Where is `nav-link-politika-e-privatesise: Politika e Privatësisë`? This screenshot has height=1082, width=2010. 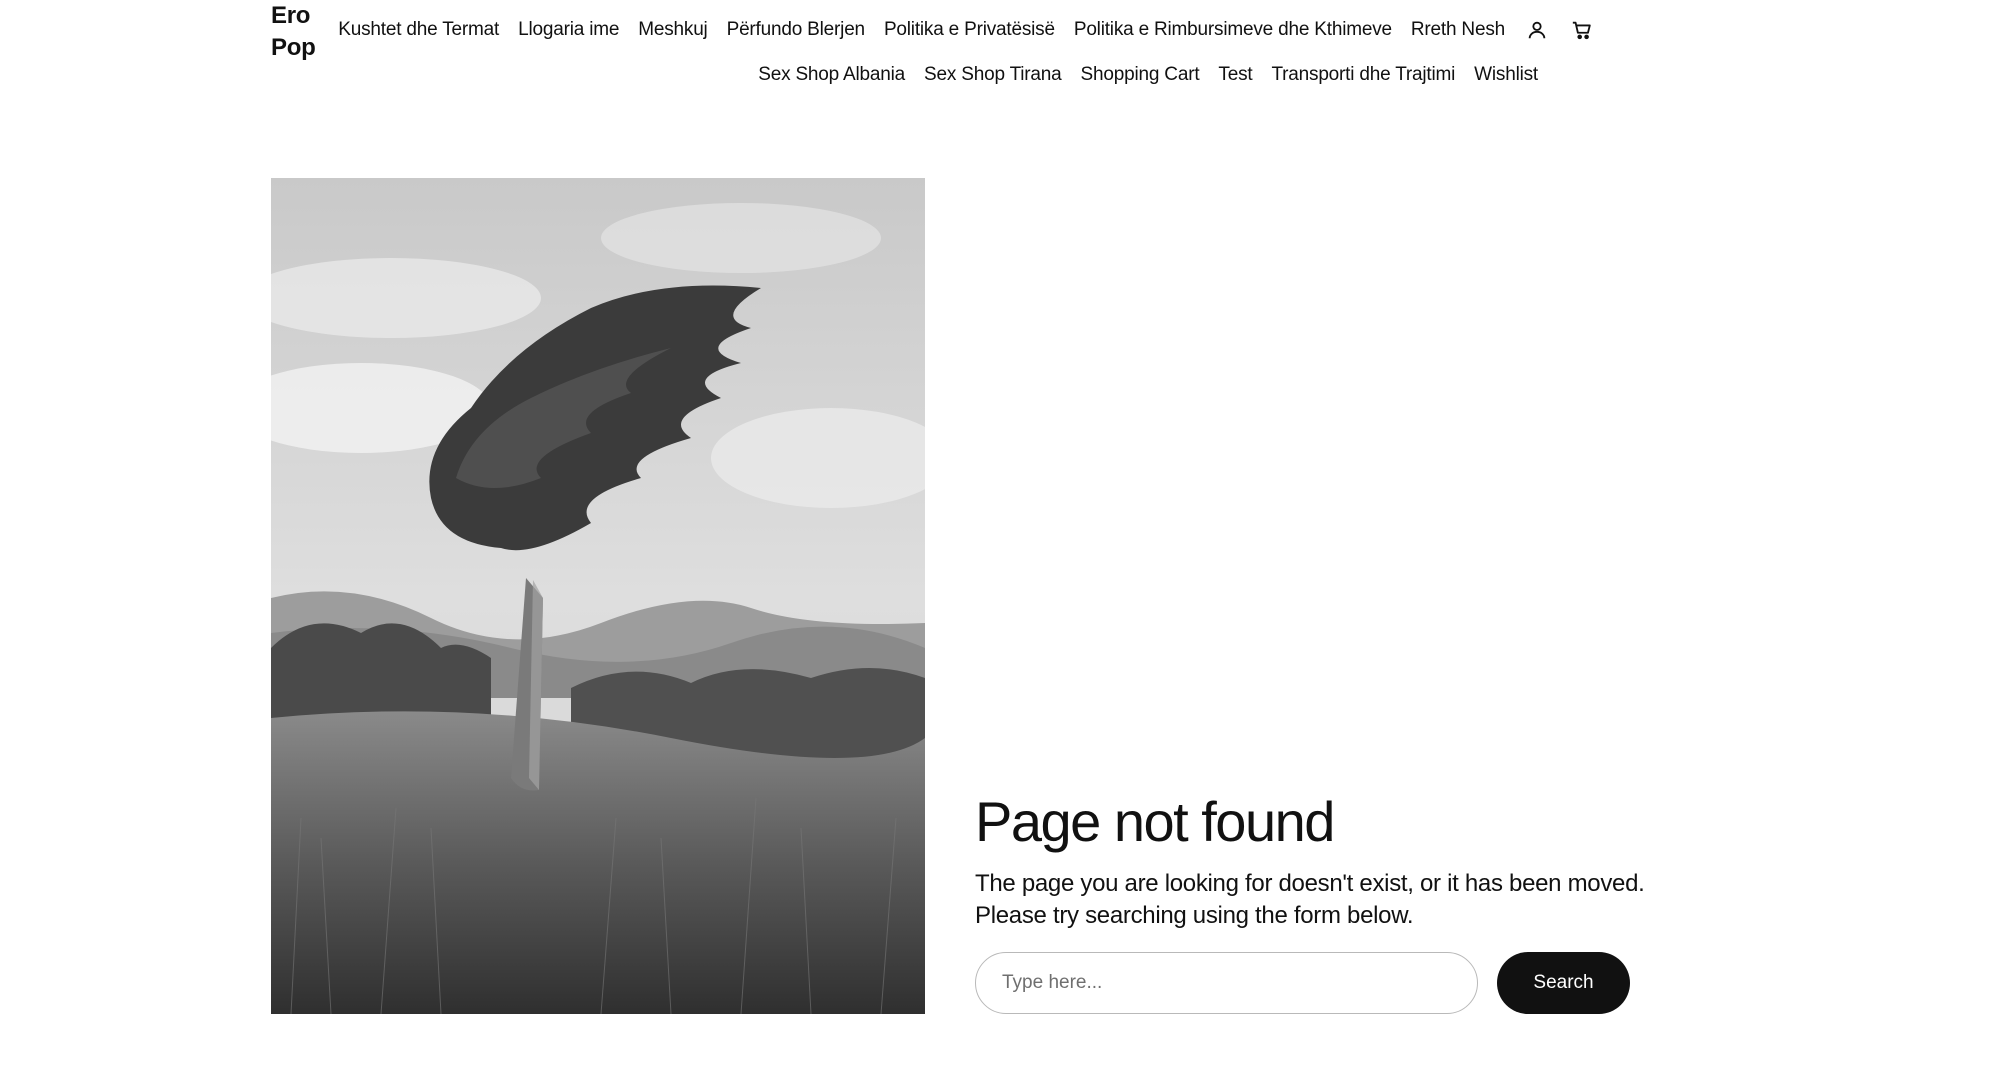 nav-link-politika-e-privatesise: Politika e Privatësisë is located at coordinates (969, 30).